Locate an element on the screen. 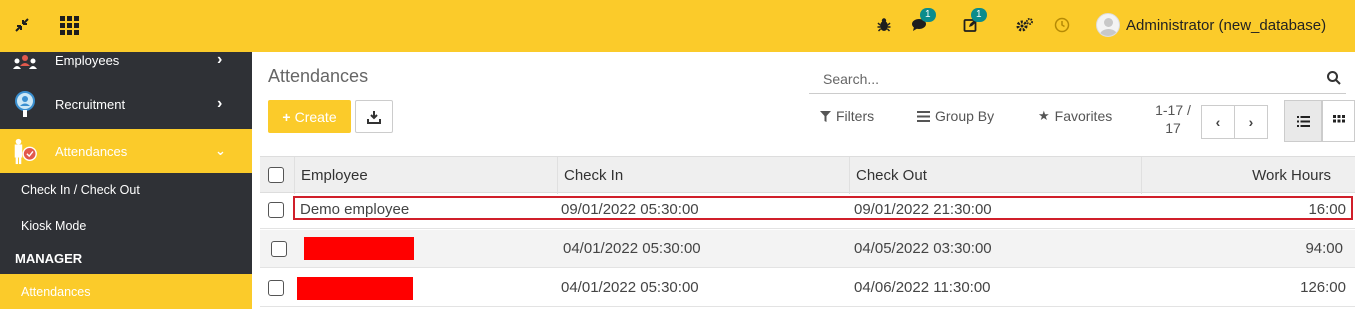  pager-next-button: › is located at coordinates (1251, 122).